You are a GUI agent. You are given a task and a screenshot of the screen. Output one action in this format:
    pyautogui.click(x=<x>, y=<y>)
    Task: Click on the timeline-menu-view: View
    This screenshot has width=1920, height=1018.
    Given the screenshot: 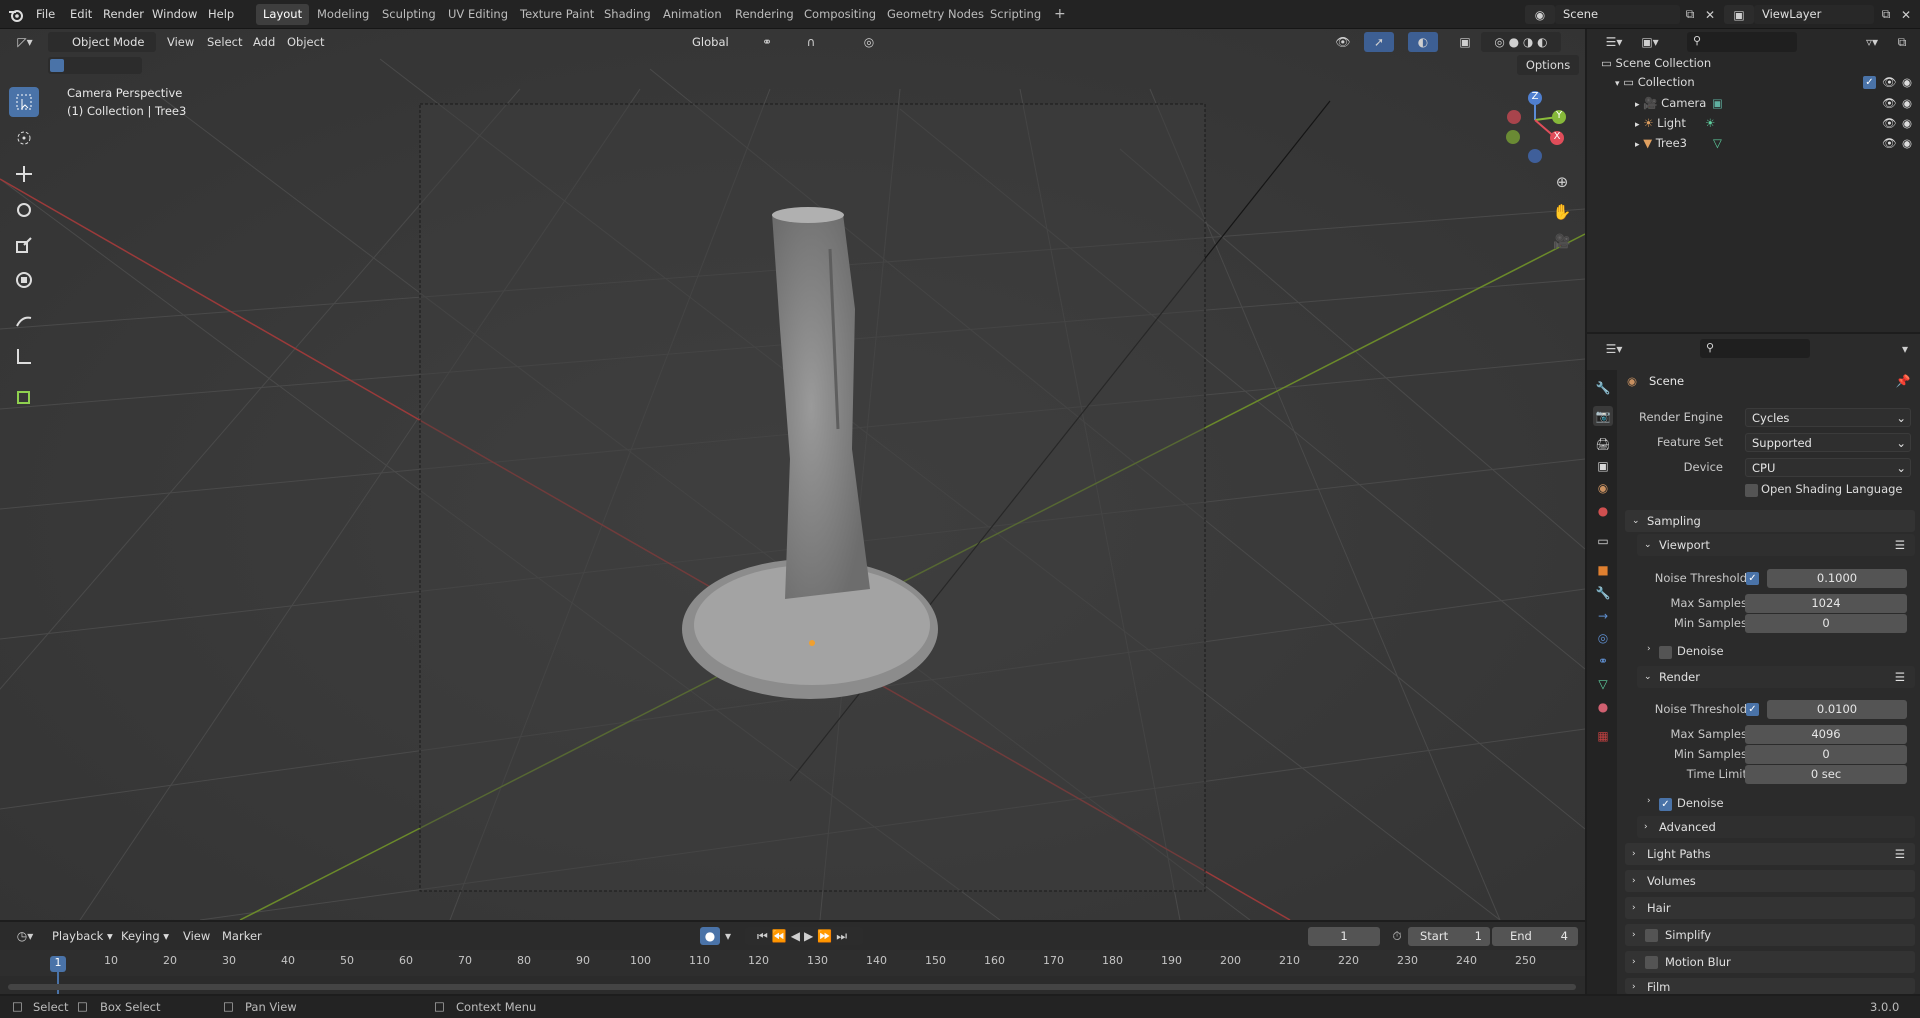 What is the action you would take?
    pyautogui.click(x=196, y=936)
    